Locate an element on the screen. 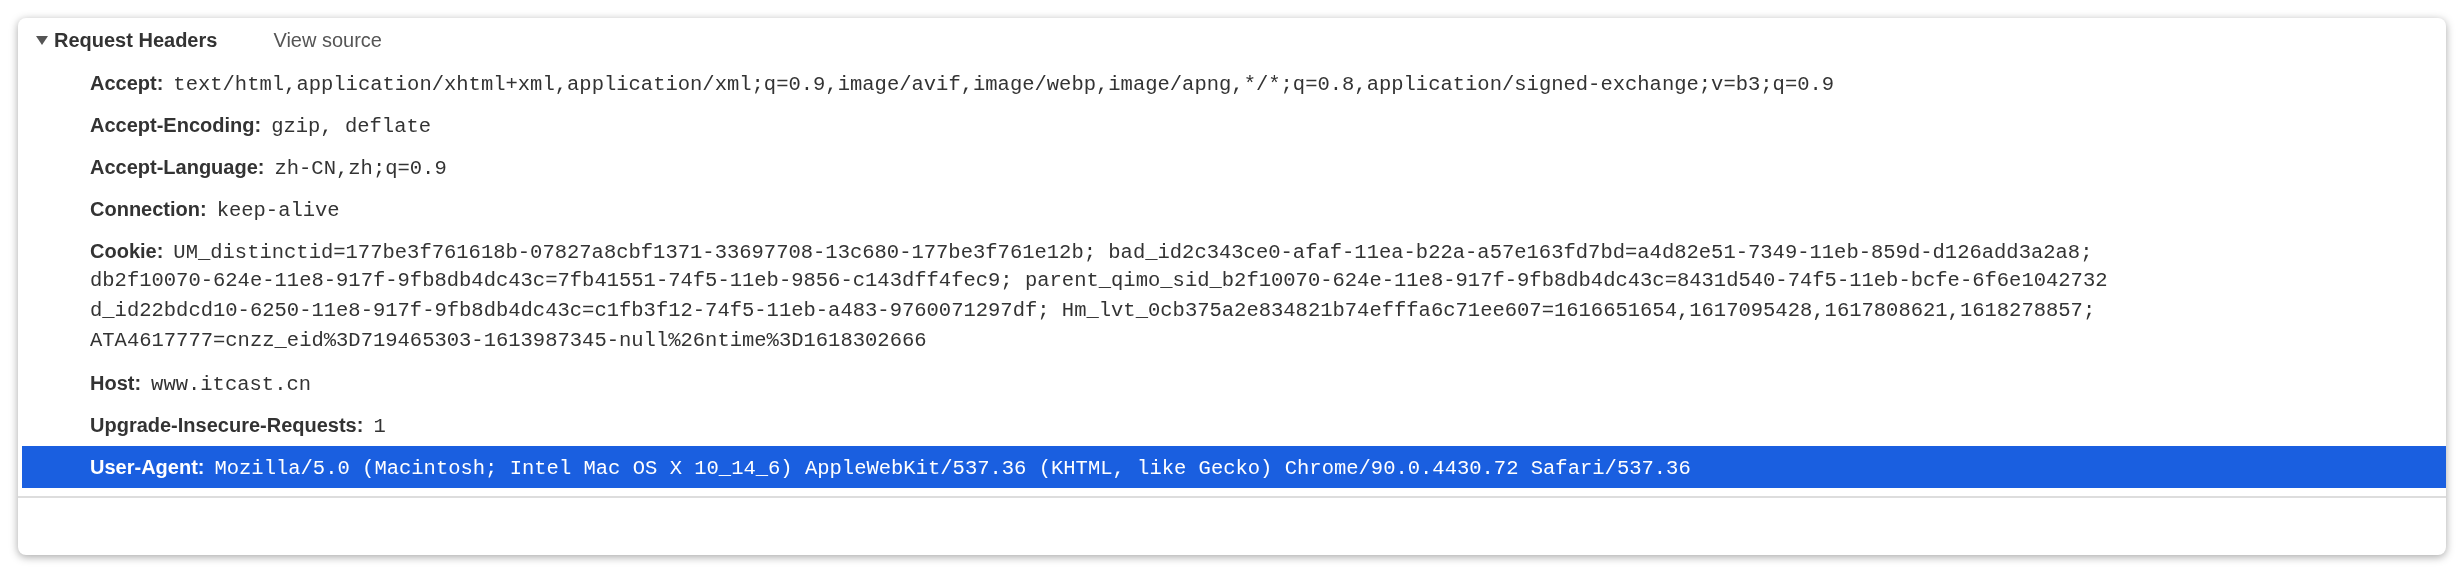 The height and width of the screenshot is (574, 2464). header-value: keep-alive is located at coordinates (278, 211).